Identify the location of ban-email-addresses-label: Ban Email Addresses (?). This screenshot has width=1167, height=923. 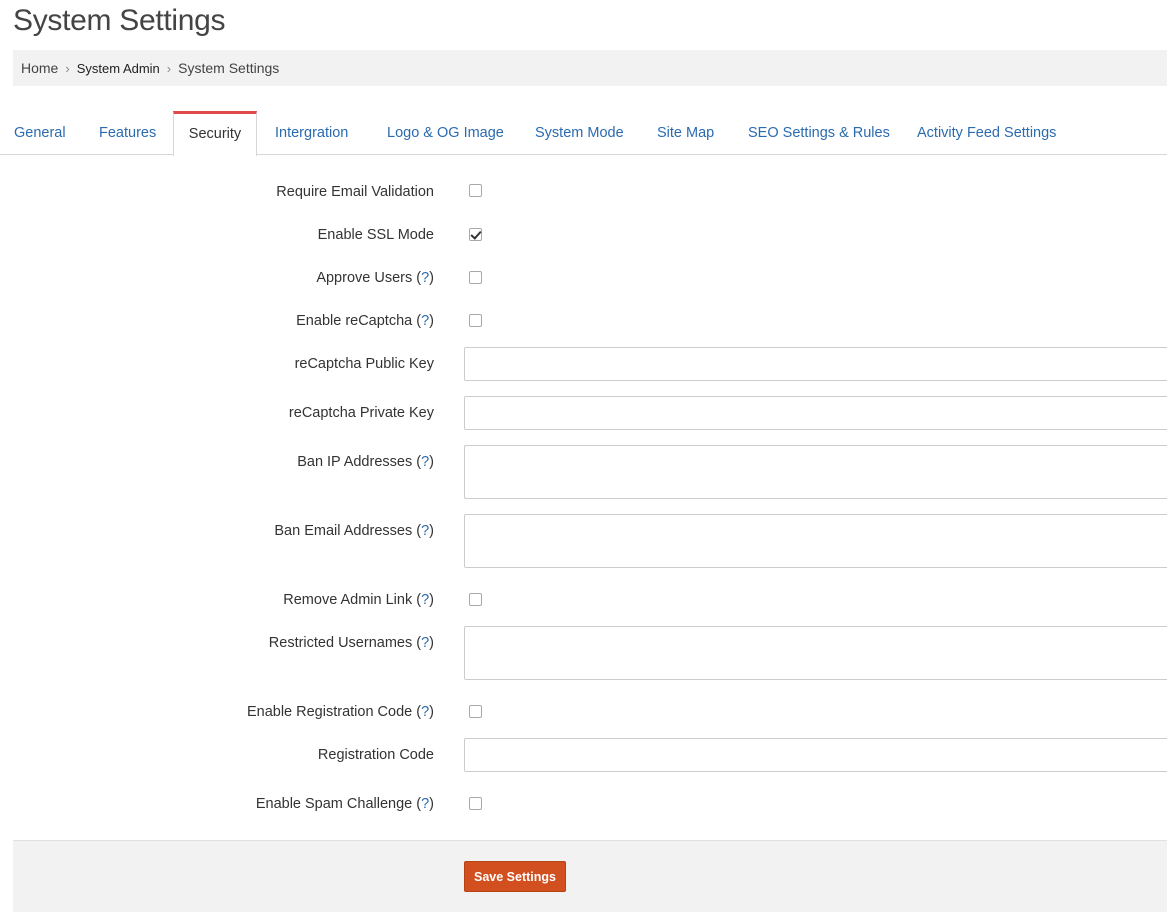
(354, 531).